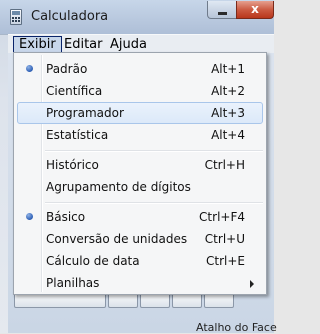 The width and height of the screenshot is (320, 334). What do you see at coordinates (66, 217) in the screenshot?
I see `menu-option-label: Básico` at bounding box center [66, 217].